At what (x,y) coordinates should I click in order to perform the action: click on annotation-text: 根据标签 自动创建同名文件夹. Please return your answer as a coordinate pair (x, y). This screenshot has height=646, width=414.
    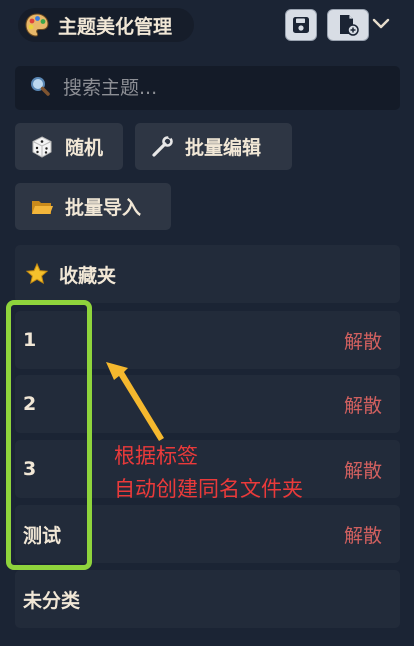
    Looking at the image, I should click on (208, 473).